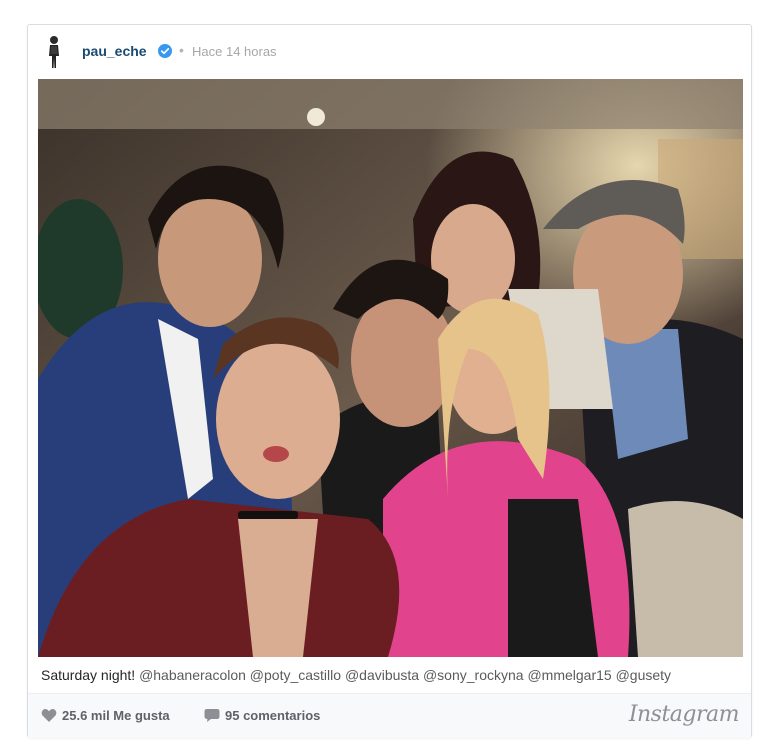 This screenshot has height=755, width=775. I want to click on comments-label: 95 comentarios, so click(273, 715).